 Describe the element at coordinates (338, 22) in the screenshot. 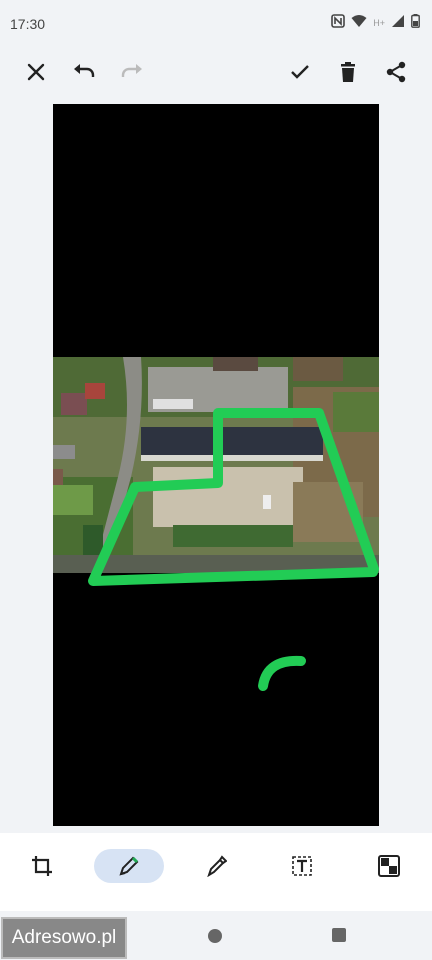

I see `nfc-icon` at that location.